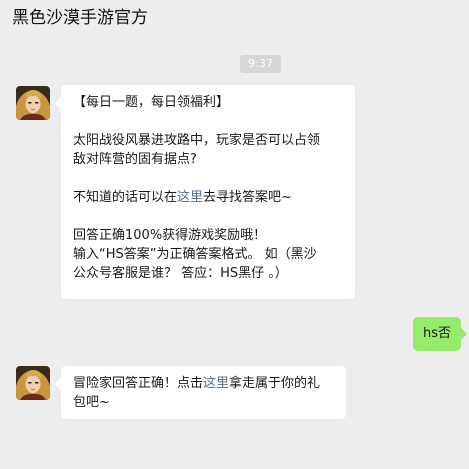 This screenshot has height=469, width=469. I want to click on message-line: 输入“HS答案”为正确答案格式。 如（黑沙, so click(195, 254).